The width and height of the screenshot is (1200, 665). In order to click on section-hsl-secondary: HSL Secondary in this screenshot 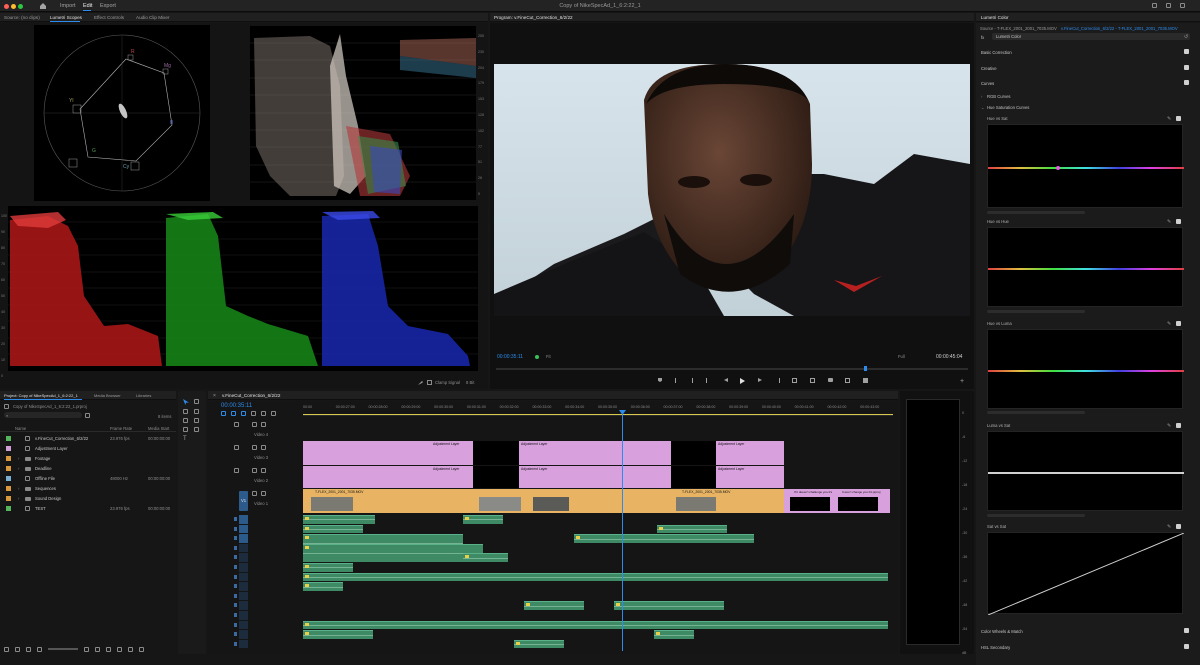, I will do `click(995, 647)`.